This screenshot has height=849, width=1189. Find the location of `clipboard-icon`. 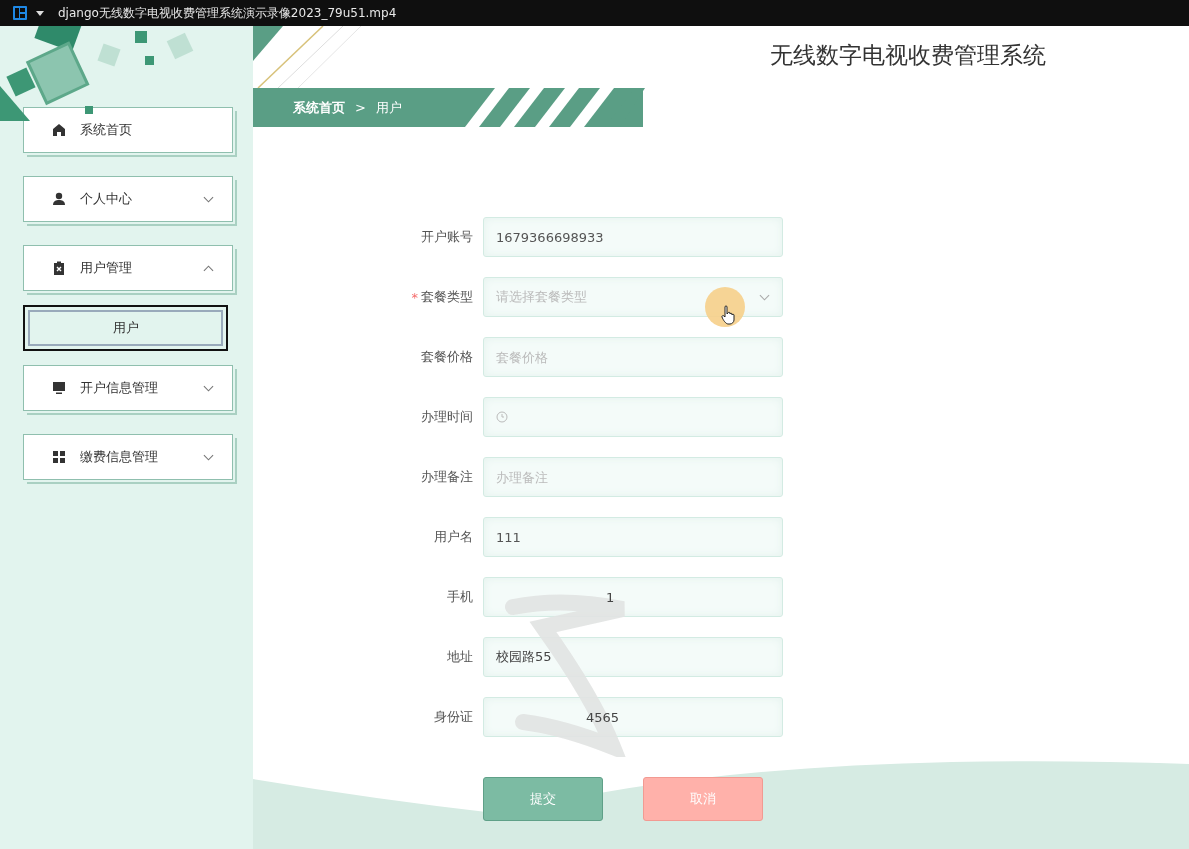

clipboard-icon is located at coordinates (59, 268).